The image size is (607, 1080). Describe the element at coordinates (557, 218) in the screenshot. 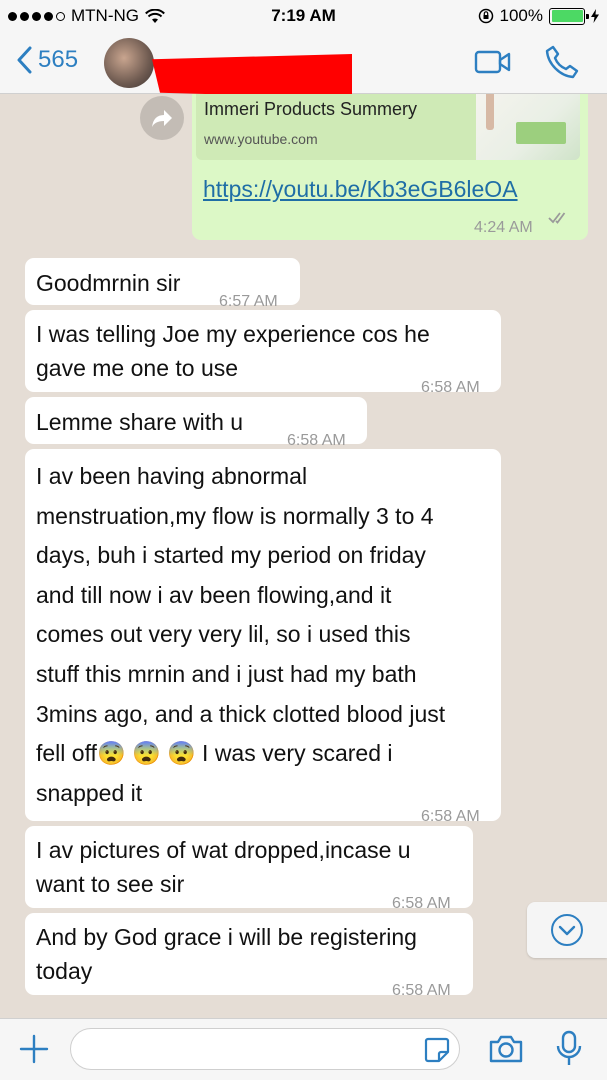

I see `double-check-icon` at that location.